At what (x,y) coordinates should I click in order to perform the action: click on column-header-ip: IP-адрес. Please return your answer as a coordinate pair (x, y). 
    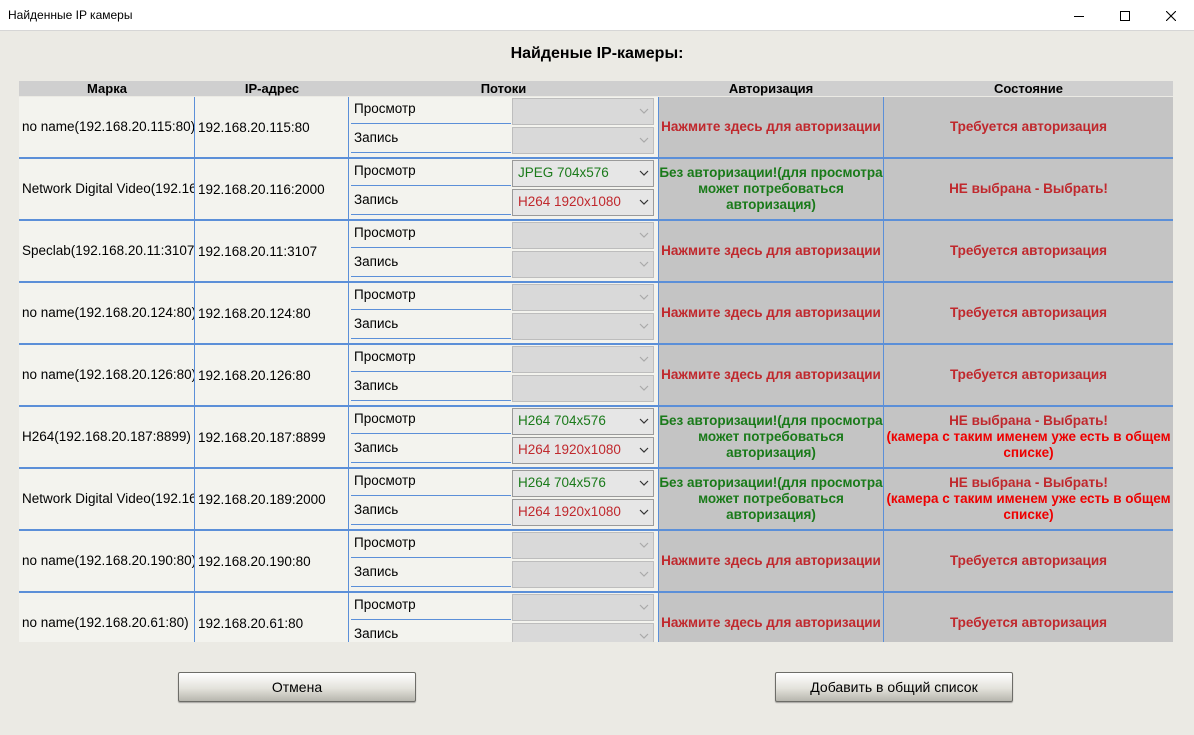
    Looking at the image, I should click on (272, 88).